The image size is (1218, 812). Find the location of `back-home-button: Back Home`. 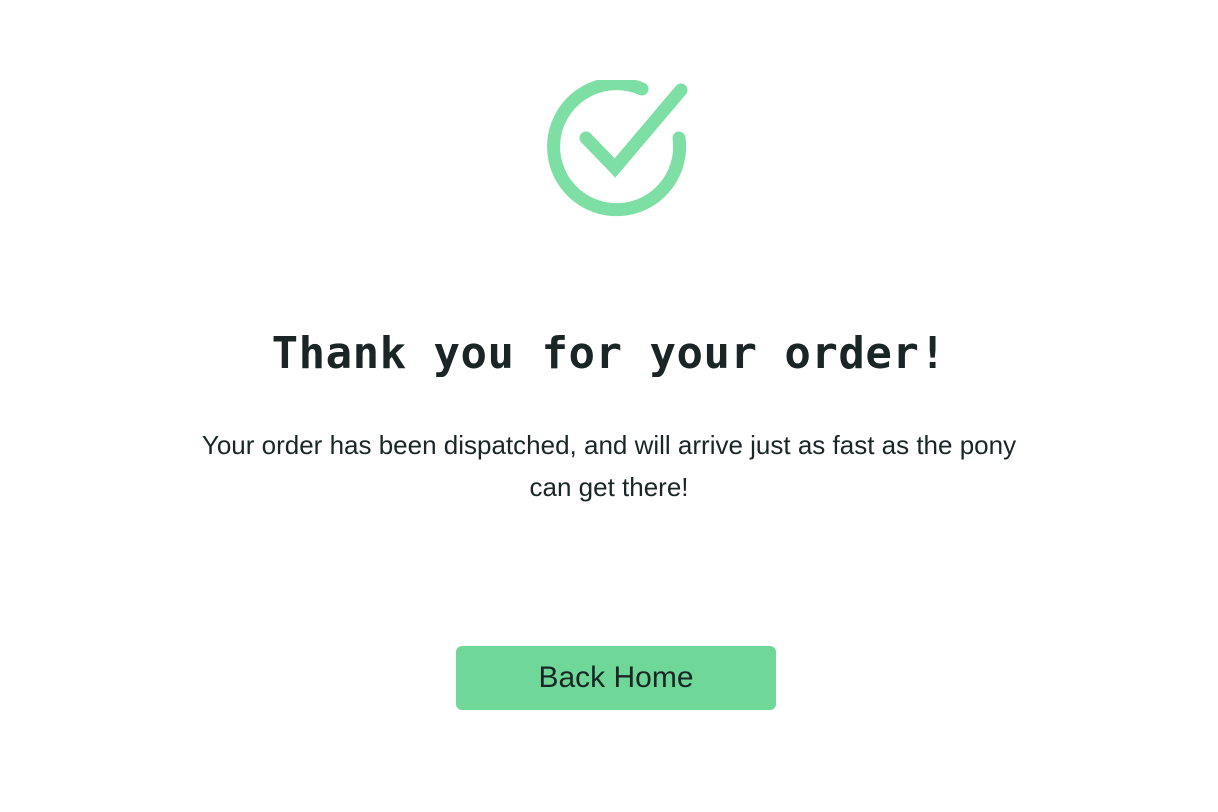

back-home-button: Back Home is located at coordinates (616, 678).